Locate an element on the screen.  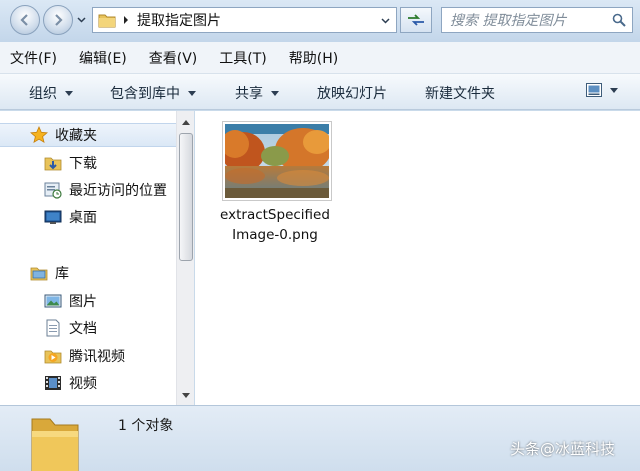
sidebar-item-label: 视频 is located at coordinates (83, 384).